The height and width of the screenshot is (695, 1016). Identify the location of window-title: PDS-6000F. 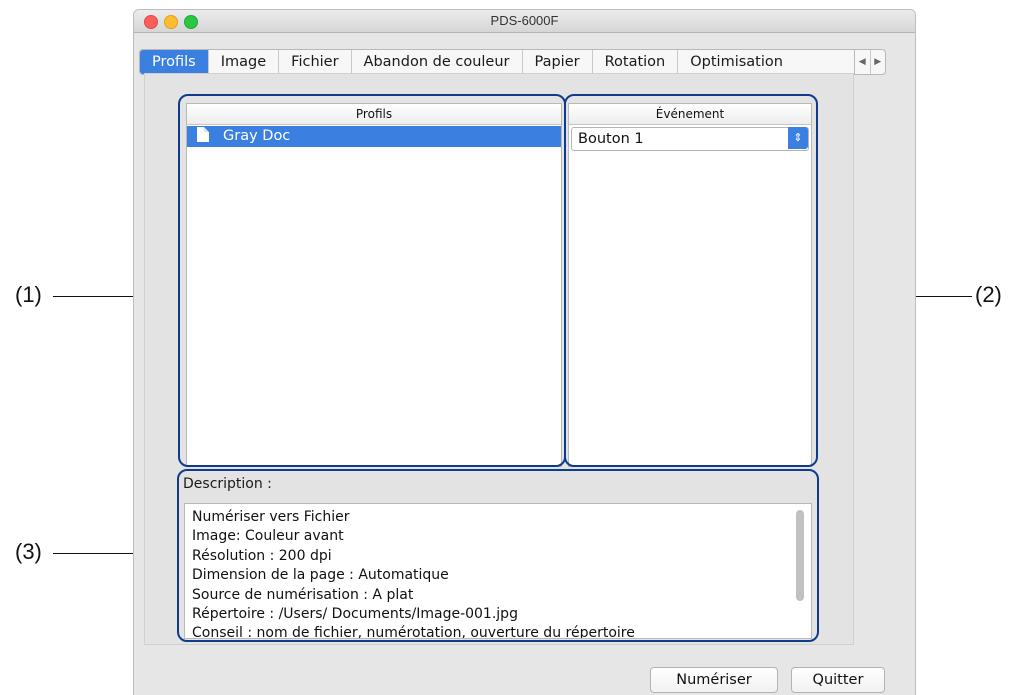
(524, 20).